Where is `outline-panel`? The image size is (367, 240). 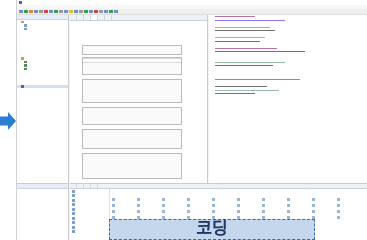 outline-panel is located at coordinates (43, 211).